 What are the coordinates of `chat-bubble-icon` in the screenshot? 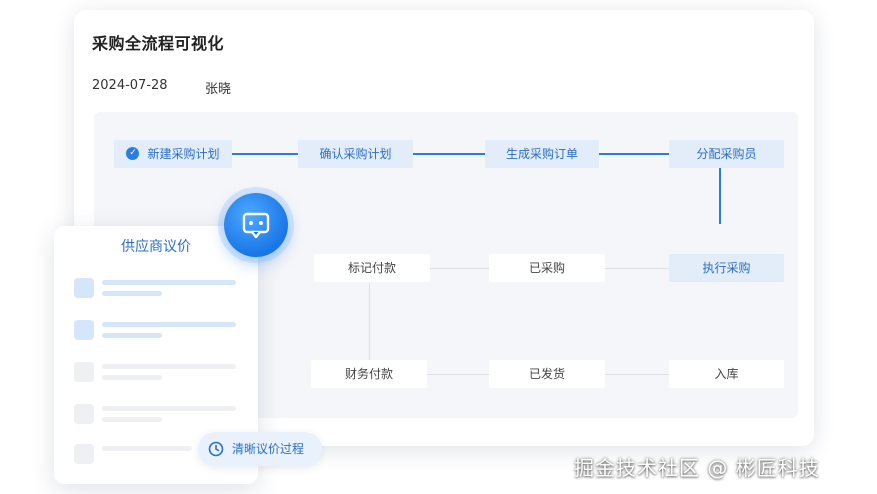 It's located at (256, 225).